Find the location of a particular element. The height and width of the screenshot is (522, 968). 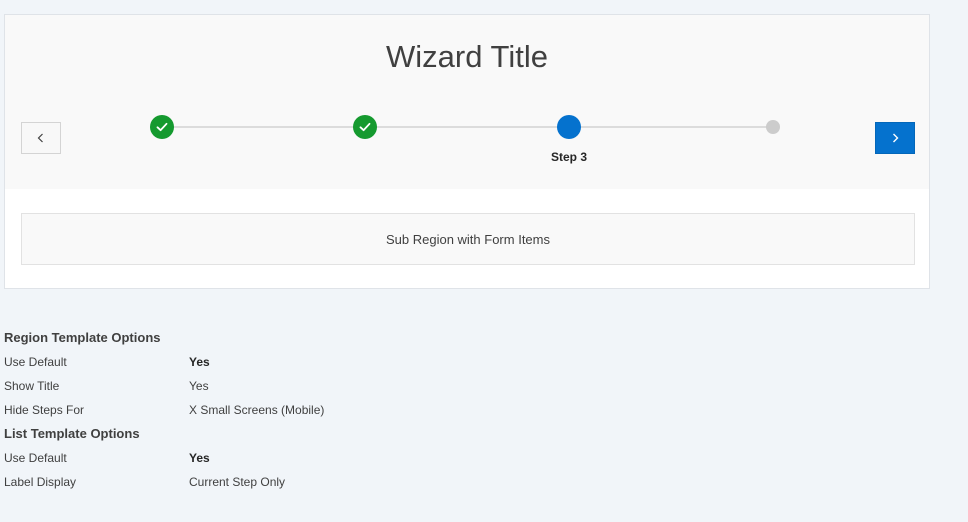

next-button is located at coordinates (895, 138).